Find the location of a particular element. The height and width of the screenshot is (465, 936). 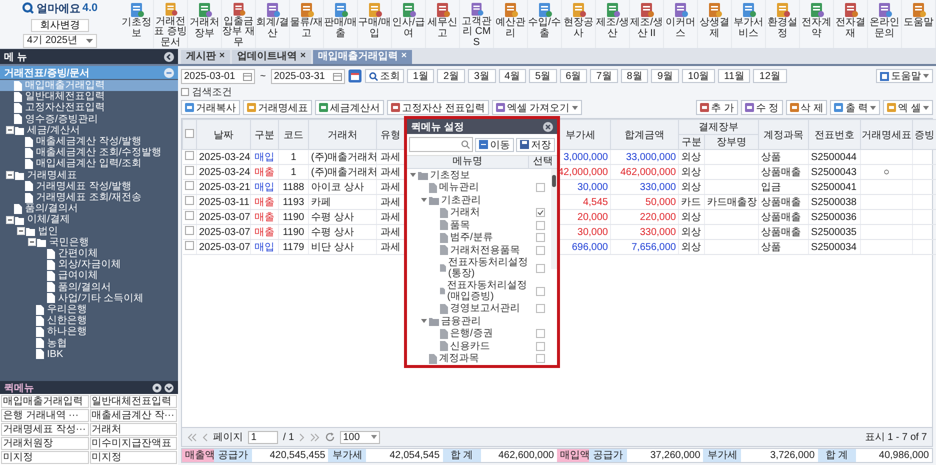

search-button: 조회 is located at coordinates (384, 76).